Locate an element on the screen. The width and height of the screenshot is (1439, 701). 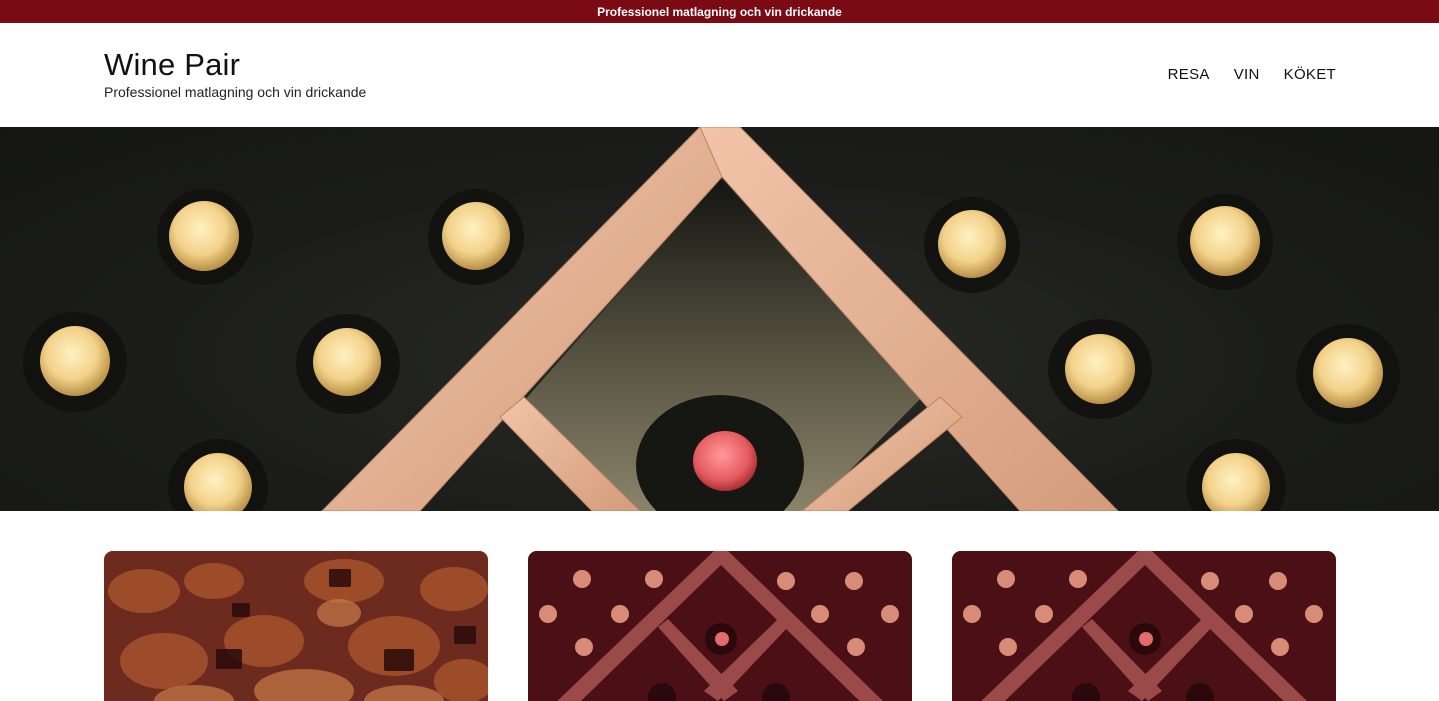
article-card-pastries is located at coordinates (296, 626).